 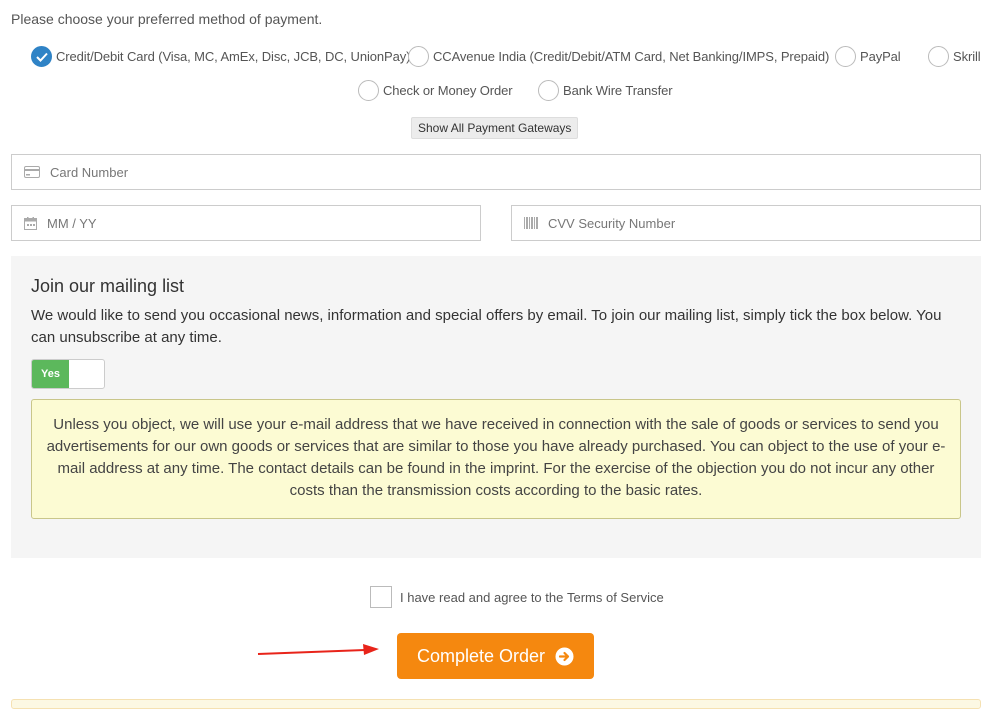 I want to click on payment-option-label: Bank Wire Transfer, so click(x=618, y=90).